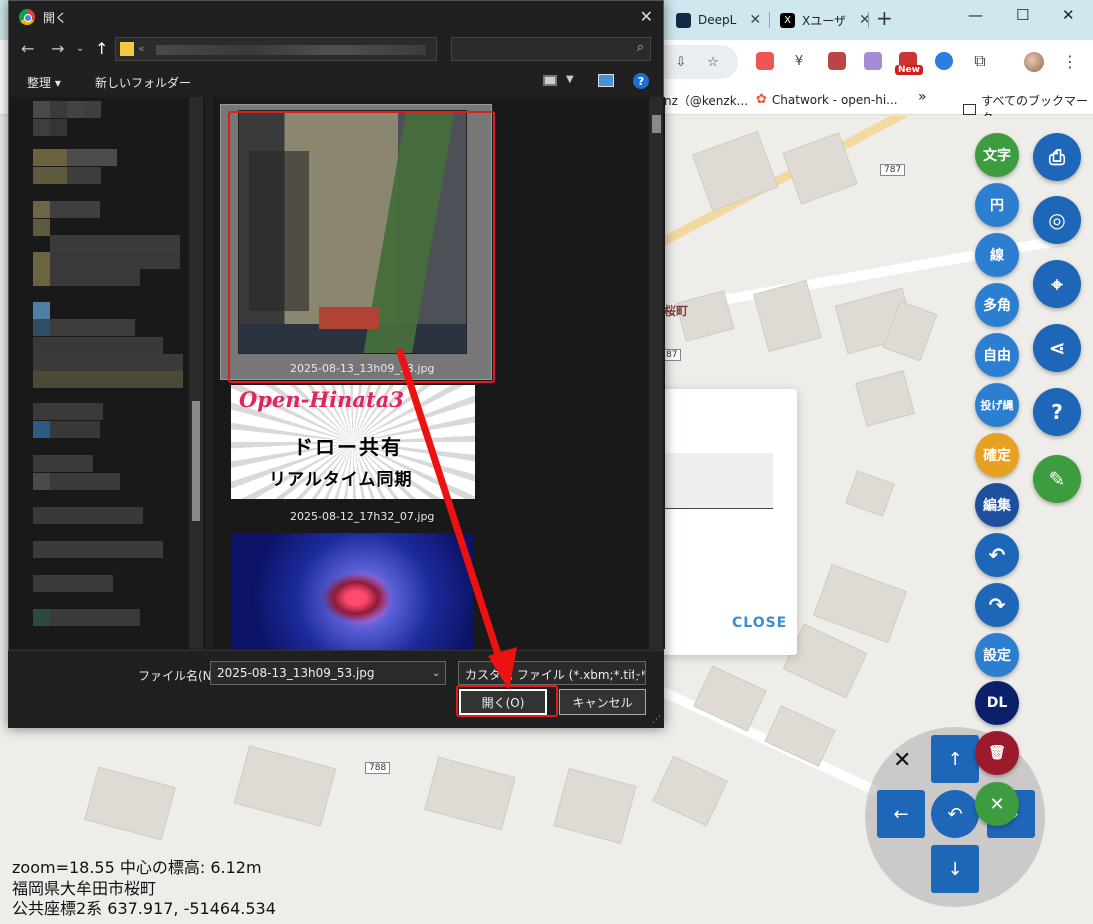  I want to click on nav-scrollbar, so click(196, 373).